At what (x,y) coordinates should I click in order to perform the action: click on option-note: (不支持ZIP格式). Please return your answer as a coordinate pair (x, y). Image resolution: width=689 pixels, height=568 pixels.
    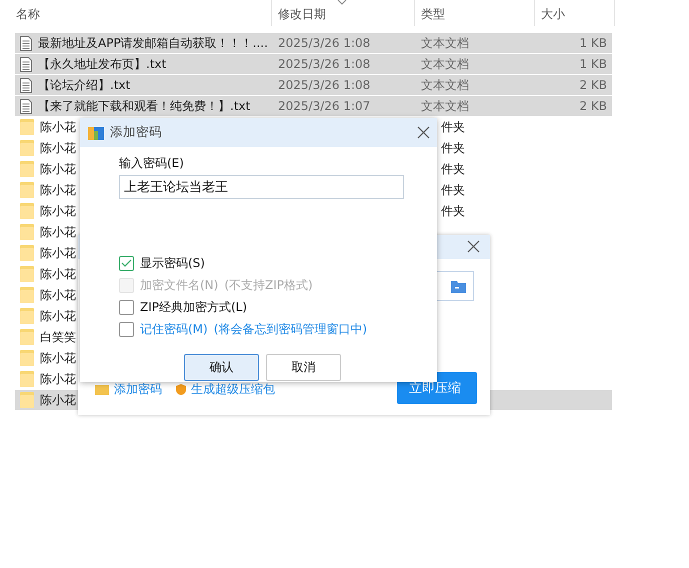
    Looking at the image, I should click on (268, 285).